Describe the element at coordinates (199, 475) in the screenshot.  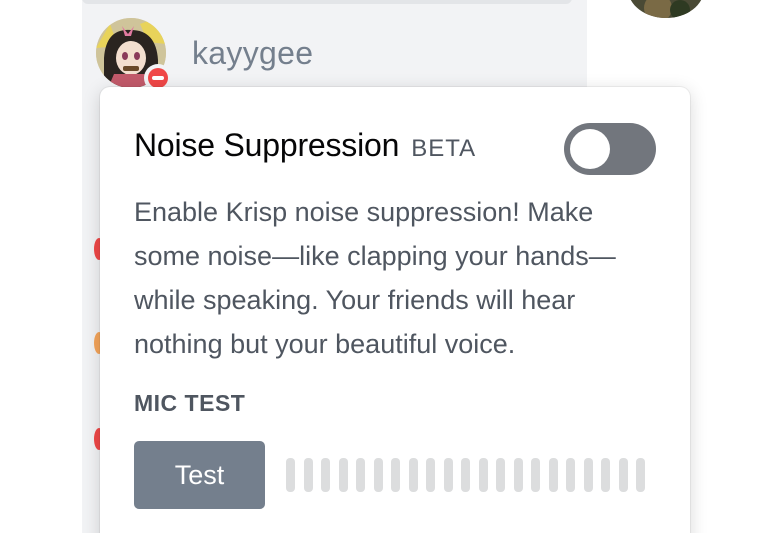
I see `mic-test-button: Test` at that location.